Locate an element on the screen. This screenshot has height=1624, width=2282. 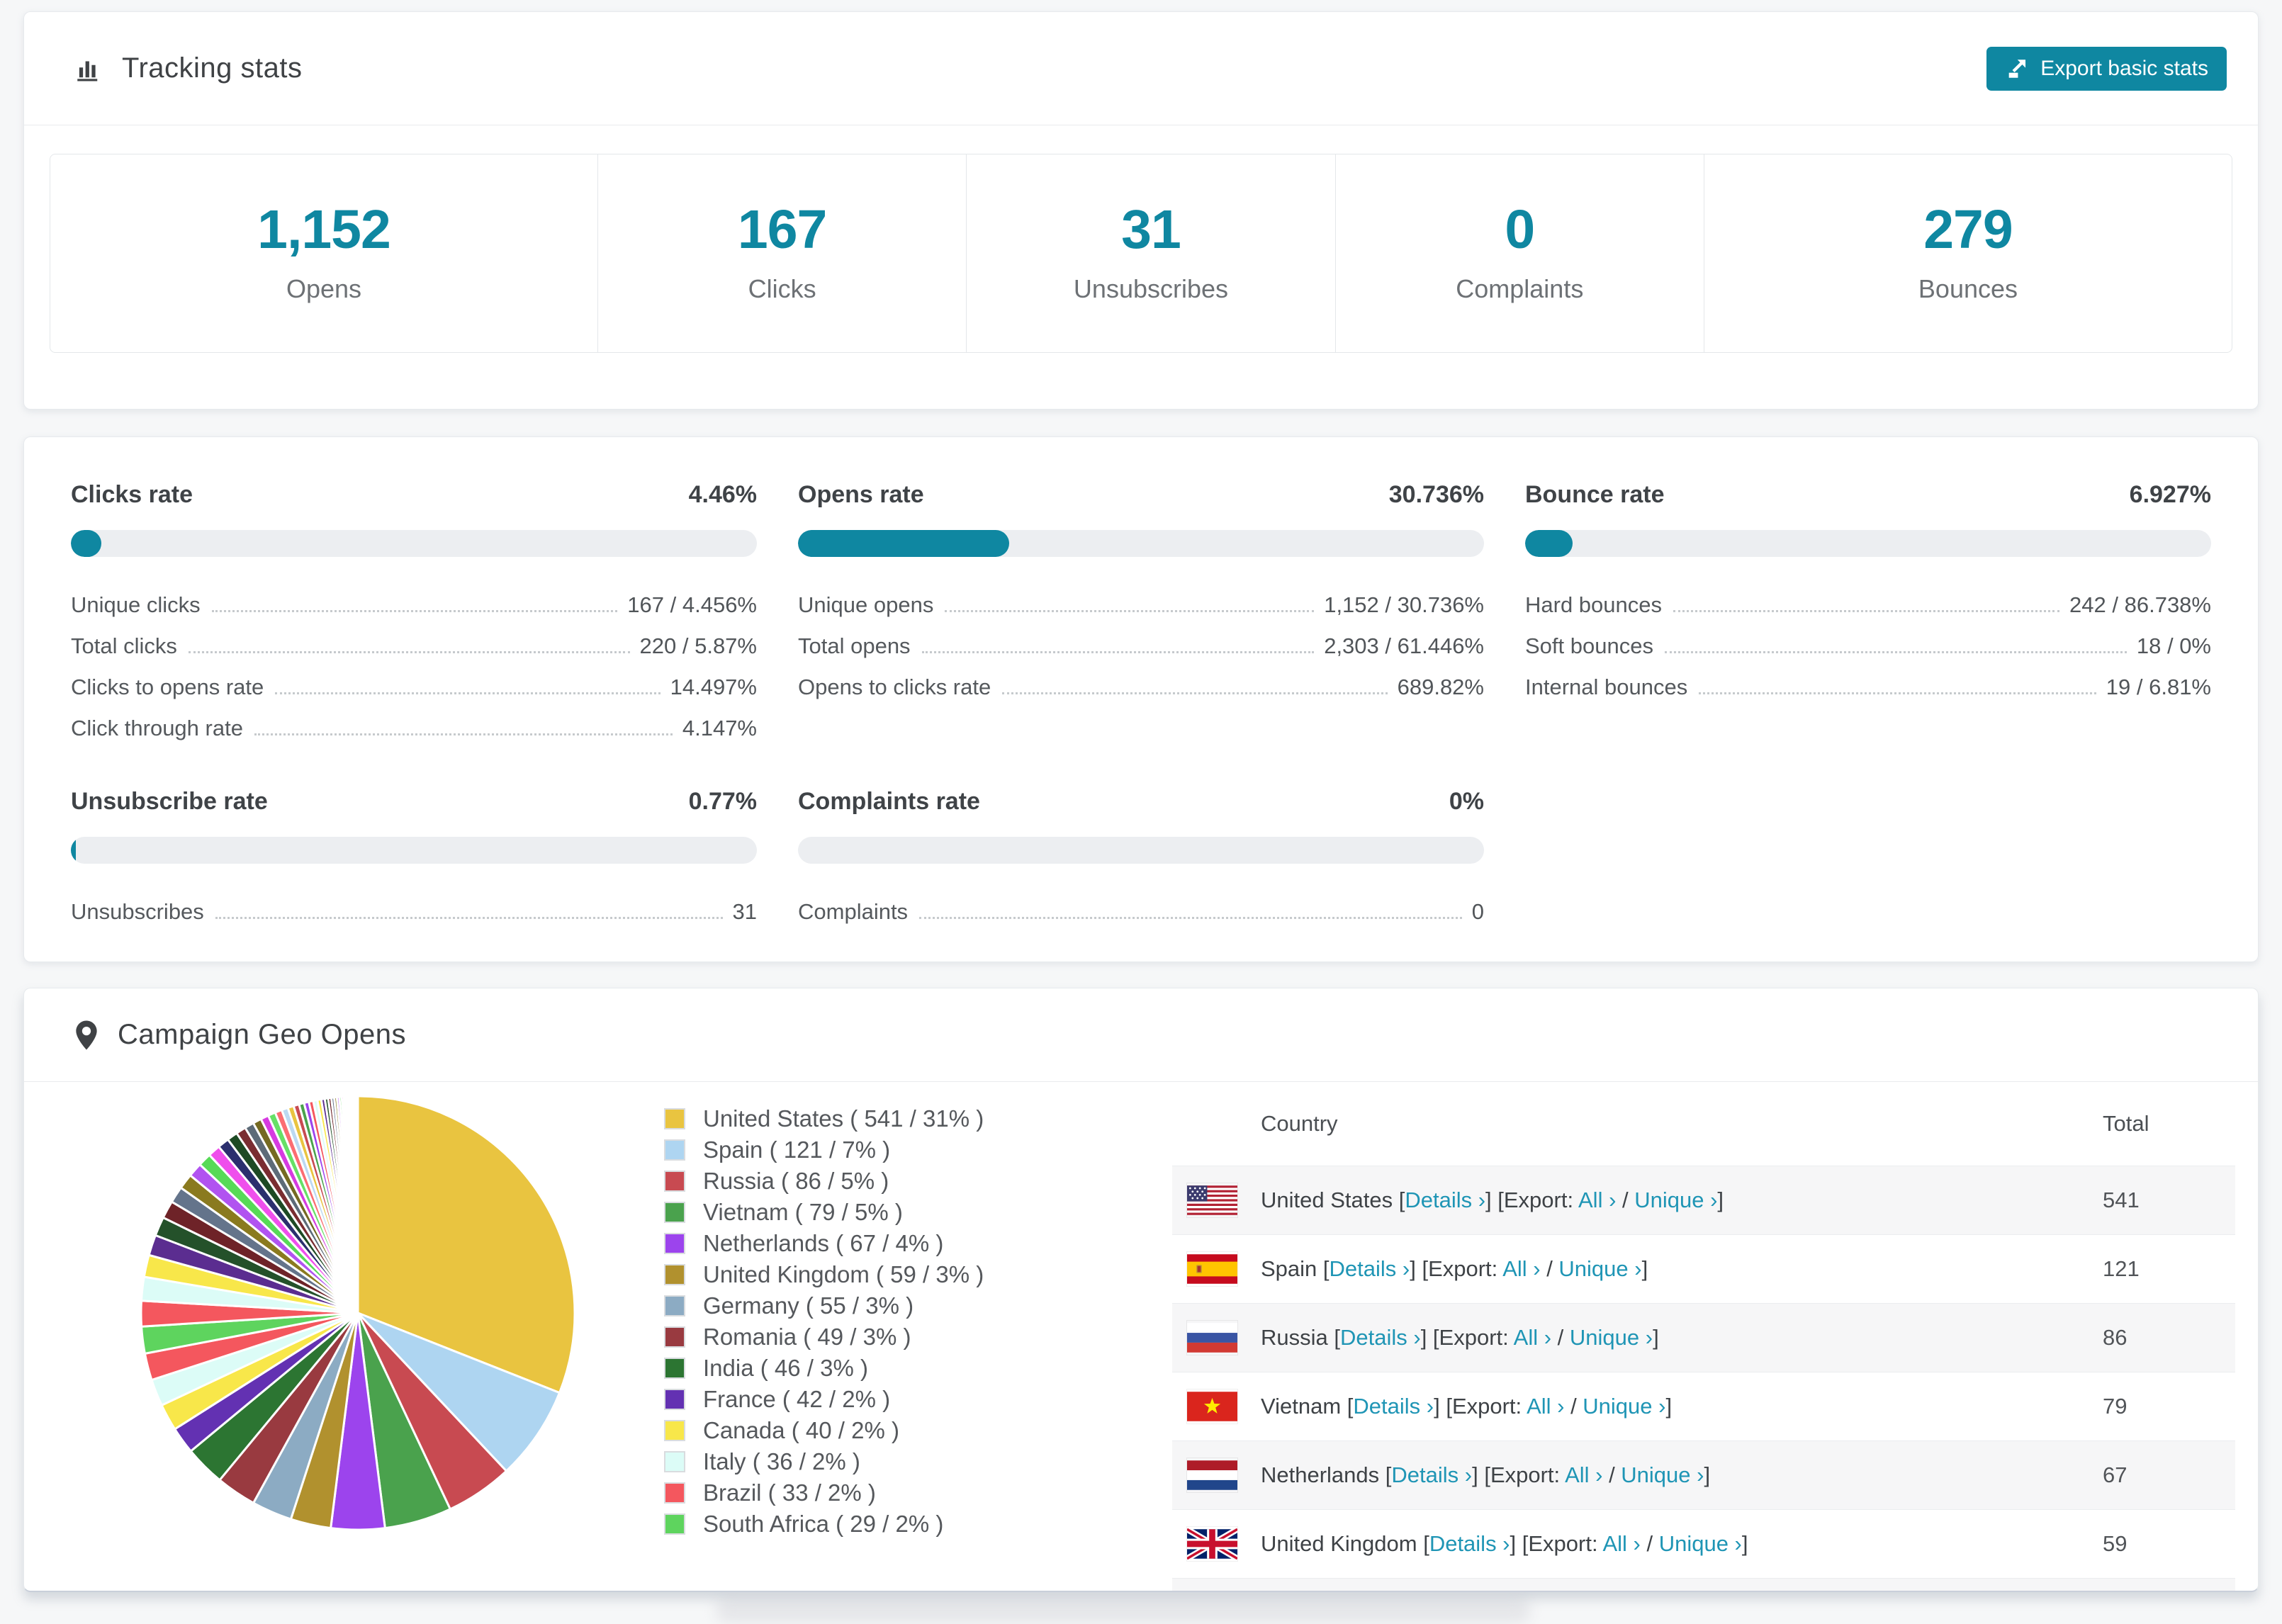
geo-details-link-united-states: Details › is located at coordinates (1445, 1200).